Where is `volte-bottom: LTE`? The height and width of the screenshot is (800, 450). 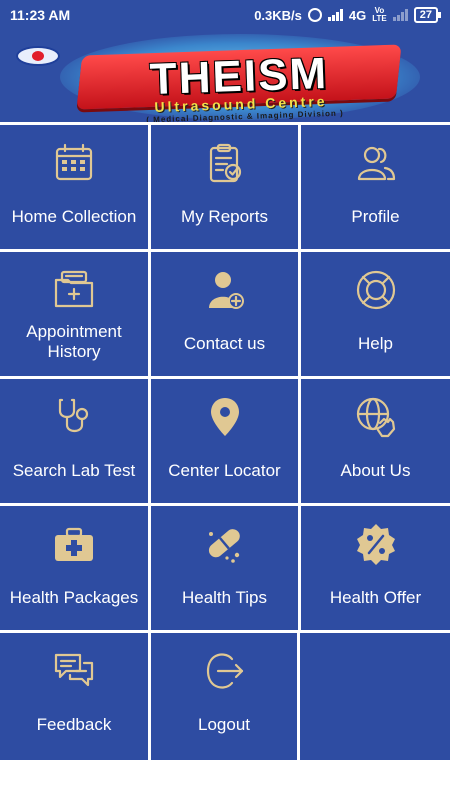
volte-bottom: LTE is located at coordinates (379, 18).